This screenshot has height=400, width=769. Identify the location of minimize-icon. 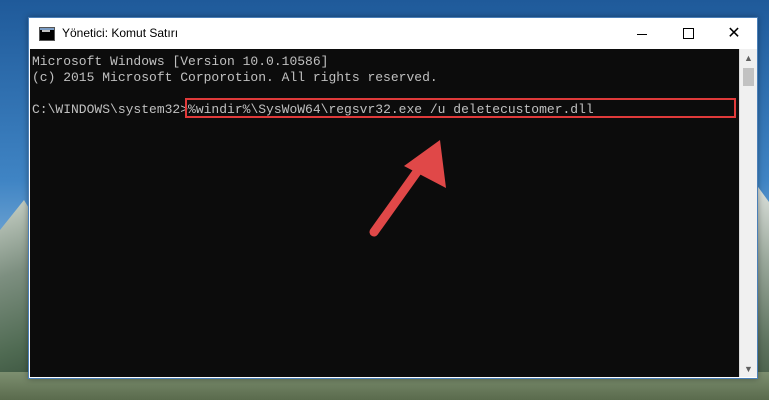
(642, 34).